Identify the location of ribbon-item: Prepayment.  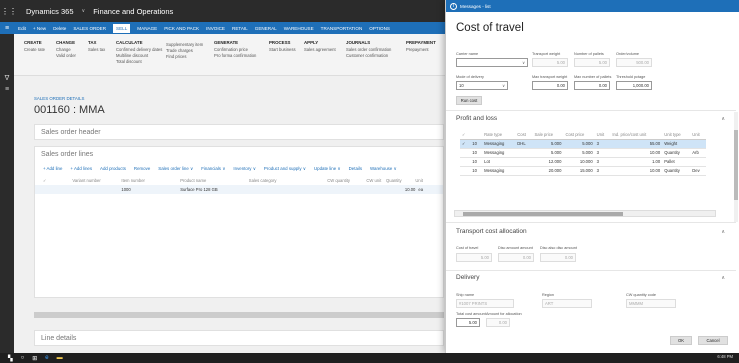
(421, 50).